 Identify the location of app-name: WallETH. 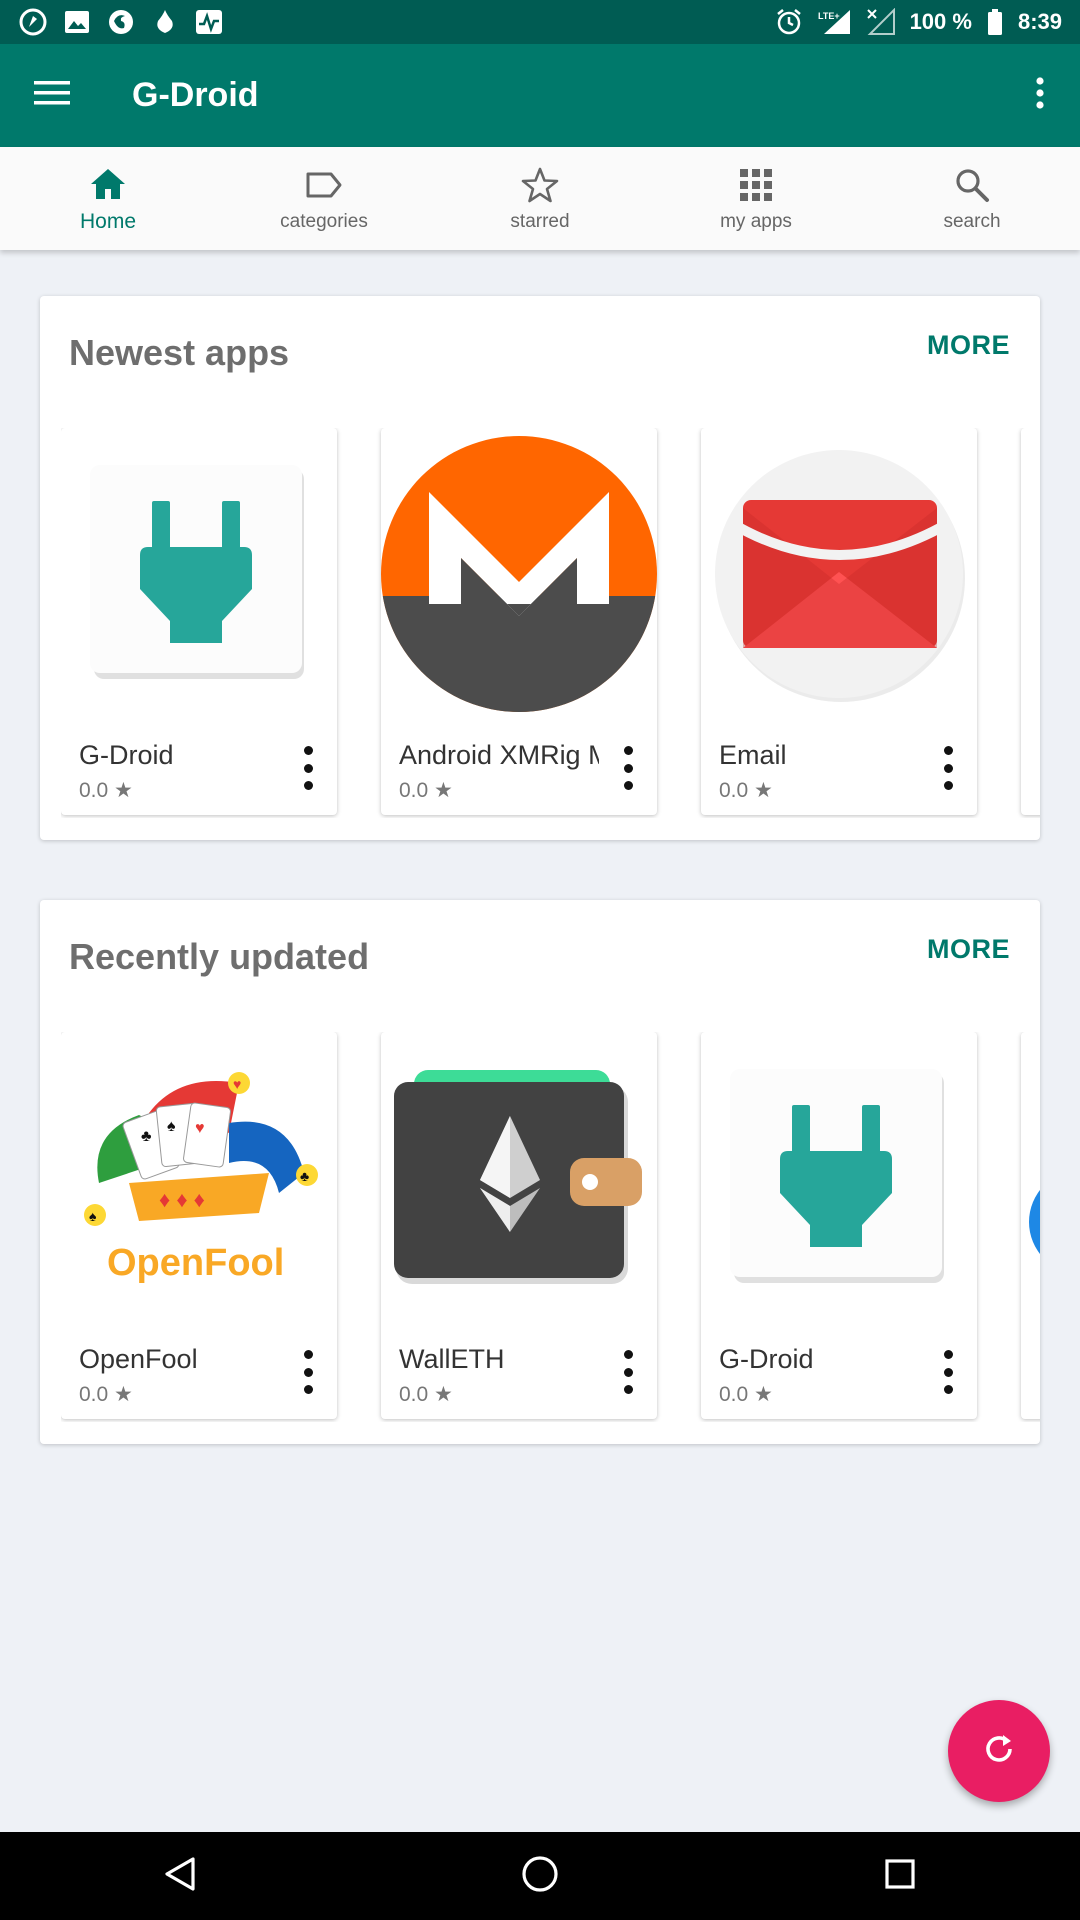
(452, 1359).